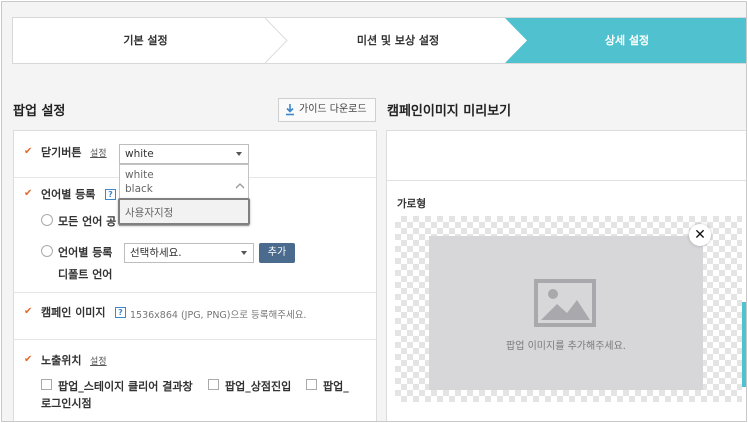 The width and height of the screenshot is (748, 423). I want to click on exposure-checkbox-login, so click(311, 384).